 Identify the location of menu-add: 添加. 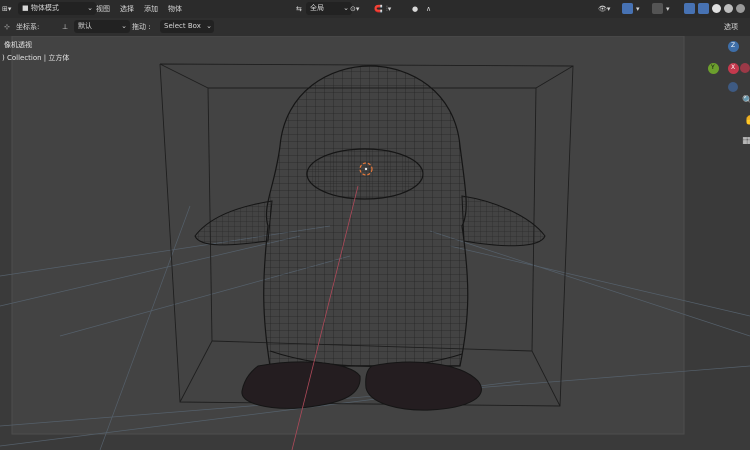
(151, 9).